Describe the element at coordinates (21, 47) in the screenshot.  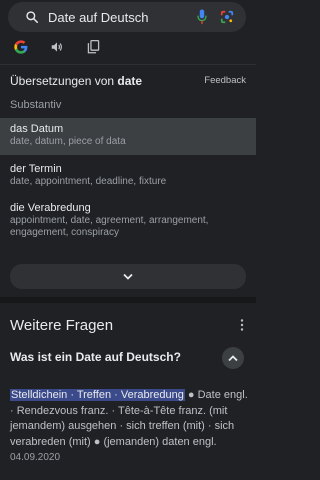
I see `google-logo` at that location.